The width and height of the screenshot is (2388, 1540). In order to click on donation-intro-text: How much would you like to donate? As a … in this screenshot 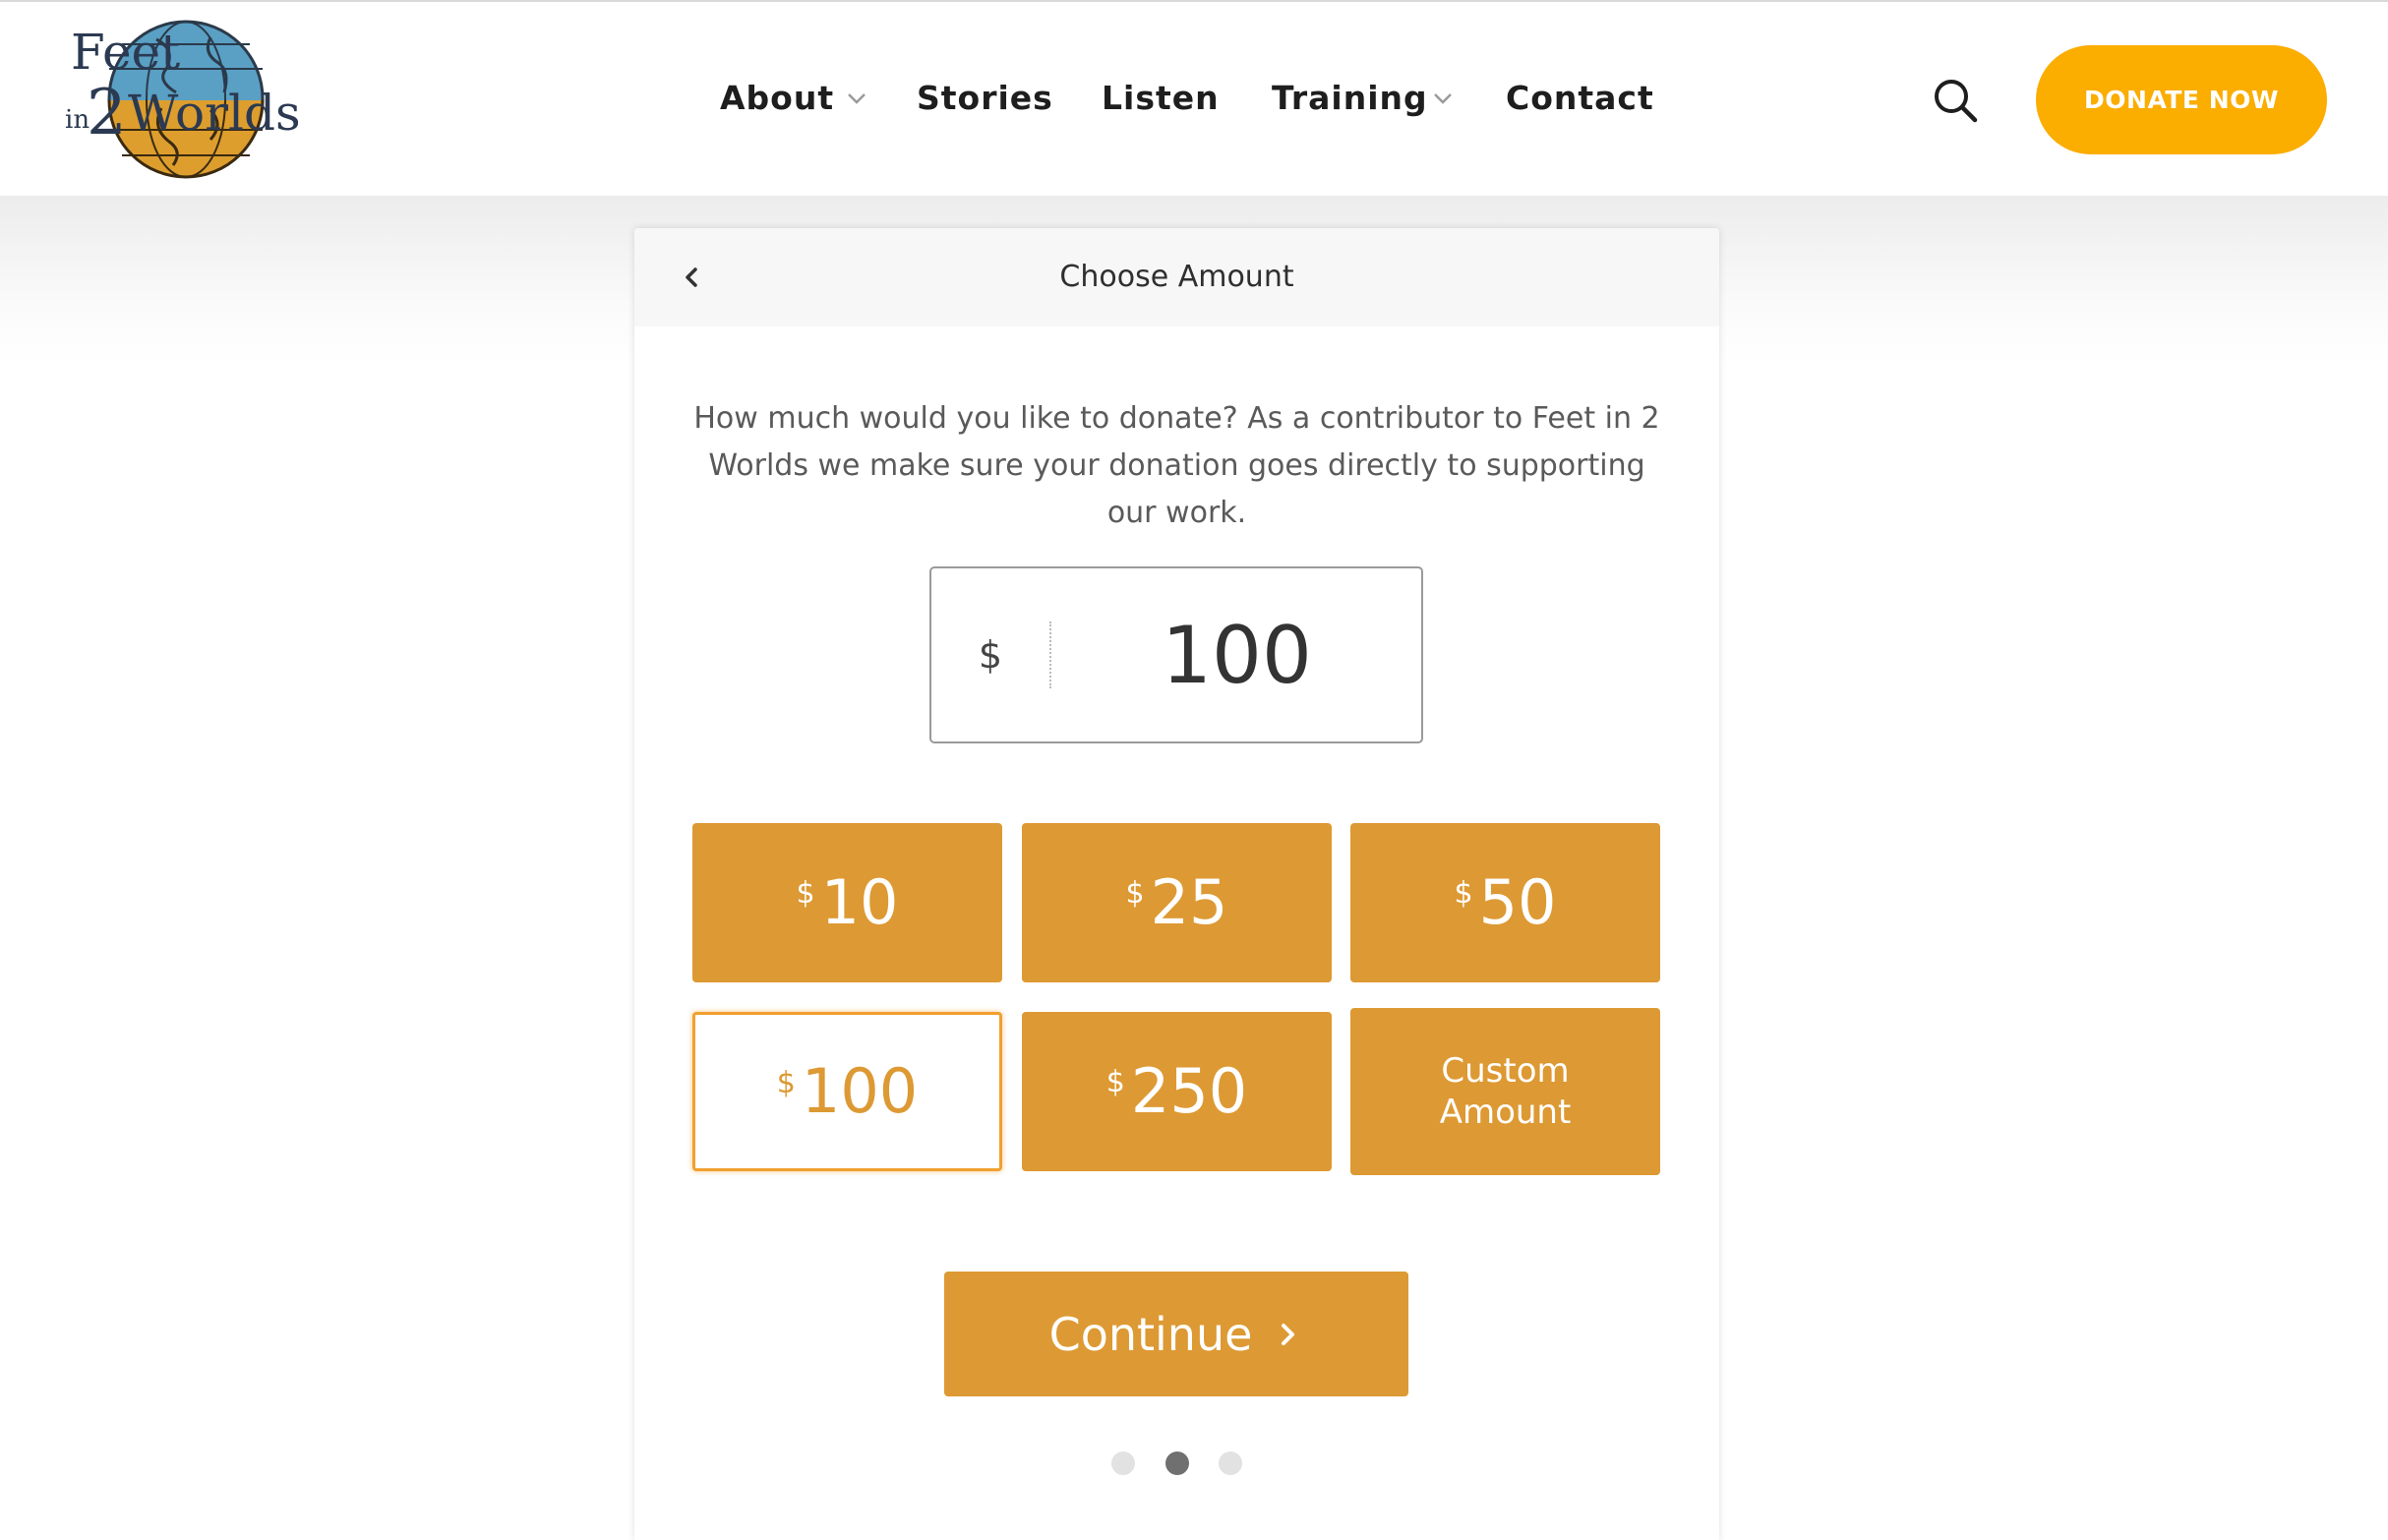, I will do `click(1176, 466)`.